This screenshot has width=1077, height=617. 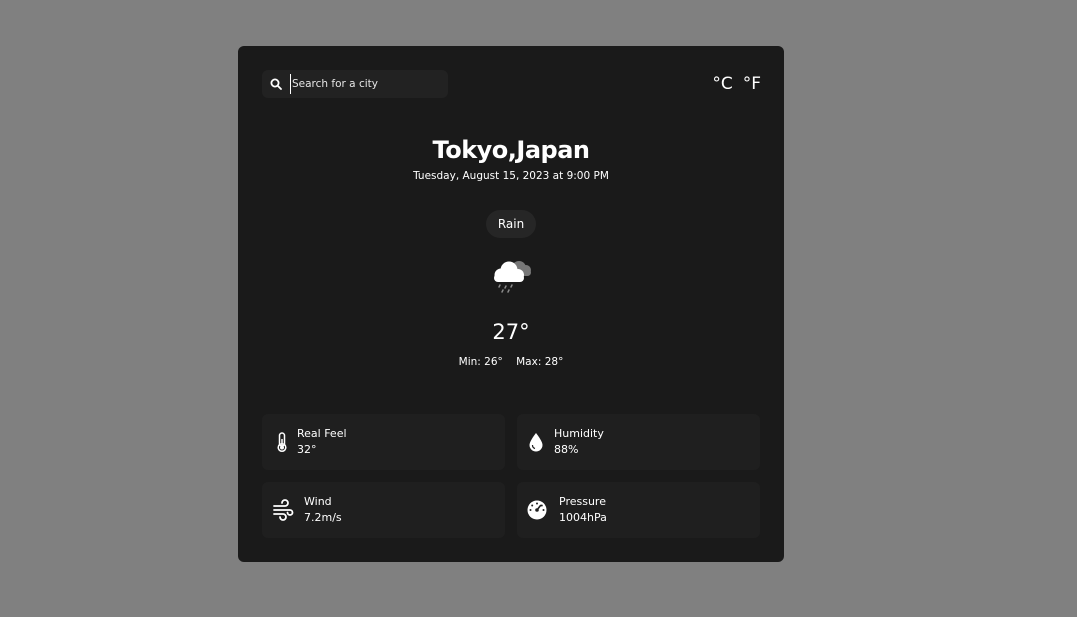 I want to click on celsius-button: °C, so click(x=722, y=84).